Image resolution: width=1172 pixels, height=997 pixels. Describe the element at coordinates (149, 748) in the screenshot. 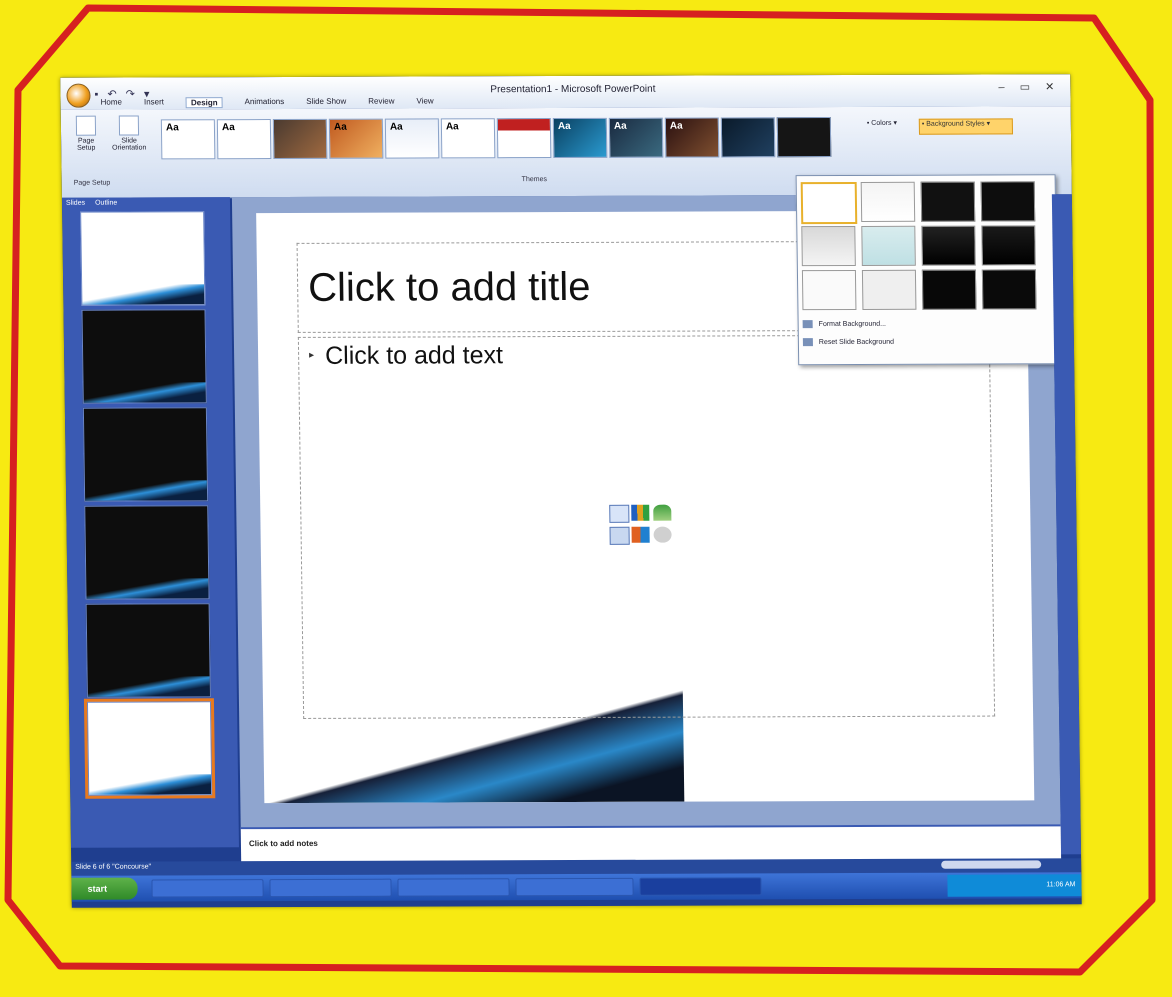

I see `slide-thumbnail-active` at that location.